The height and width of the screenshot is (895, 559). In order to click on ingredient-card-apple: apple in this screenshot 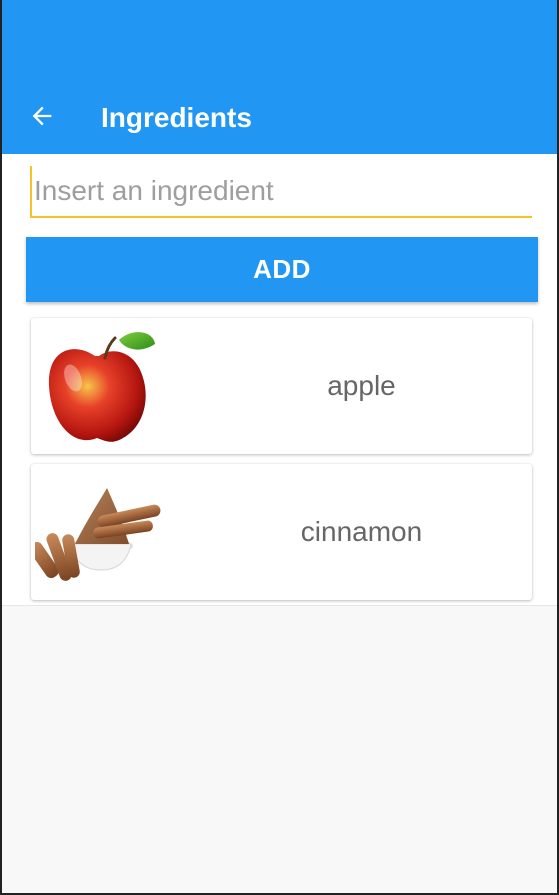, I will do `click(281, 386)`.